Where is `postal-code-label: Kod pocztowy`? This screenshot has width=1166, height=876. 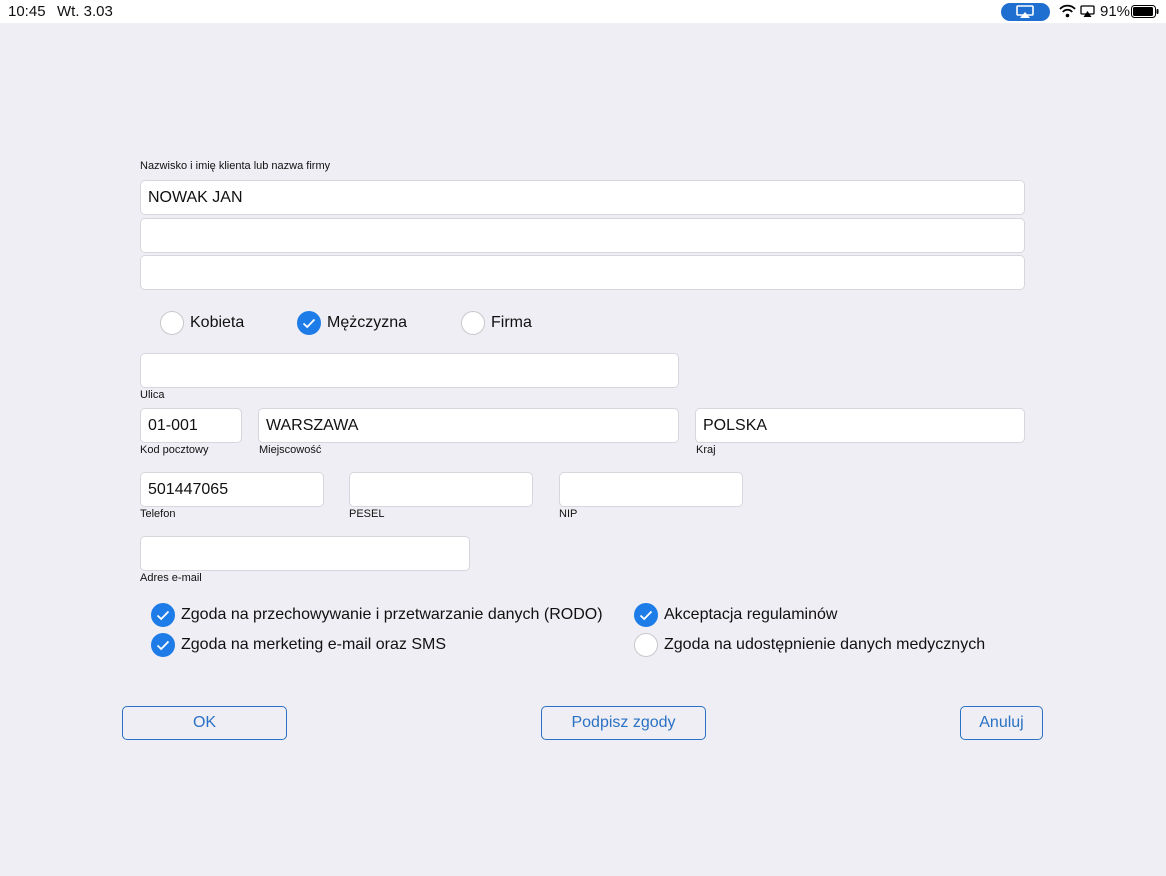
postal-code-label: Kod pocztowy is located at coordinates (174, 450).